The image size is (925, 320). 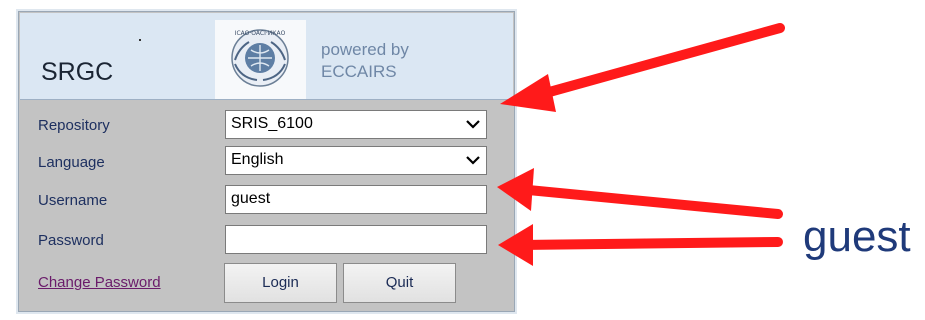 What do you see at coordinates (528, 93) in the screenshot?
I see `arrow-head-repository` at bounding box center [528, 93].